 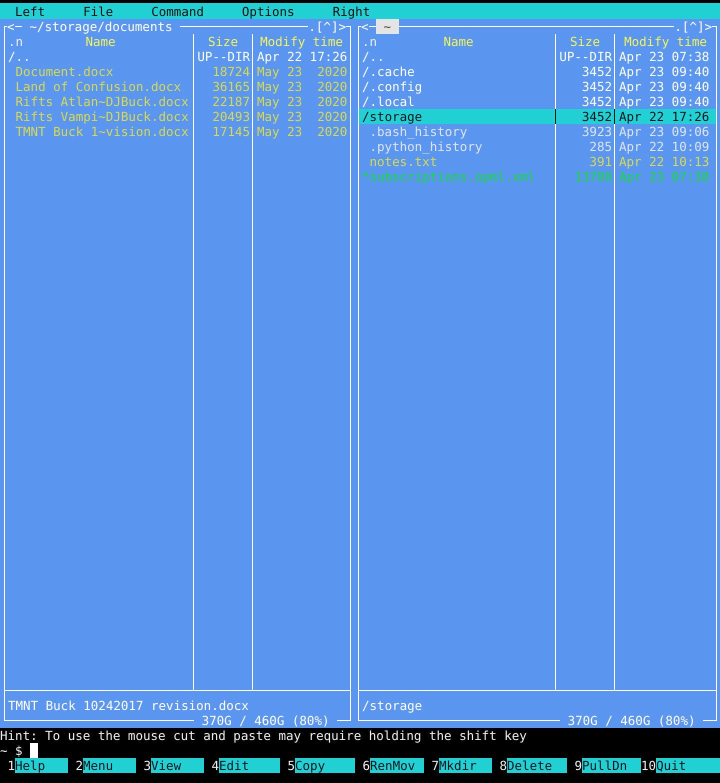 What do you see at coordinates (457, 116) in the screenshot?
I see `file-name: /storage` at bounding box center [457, 116].